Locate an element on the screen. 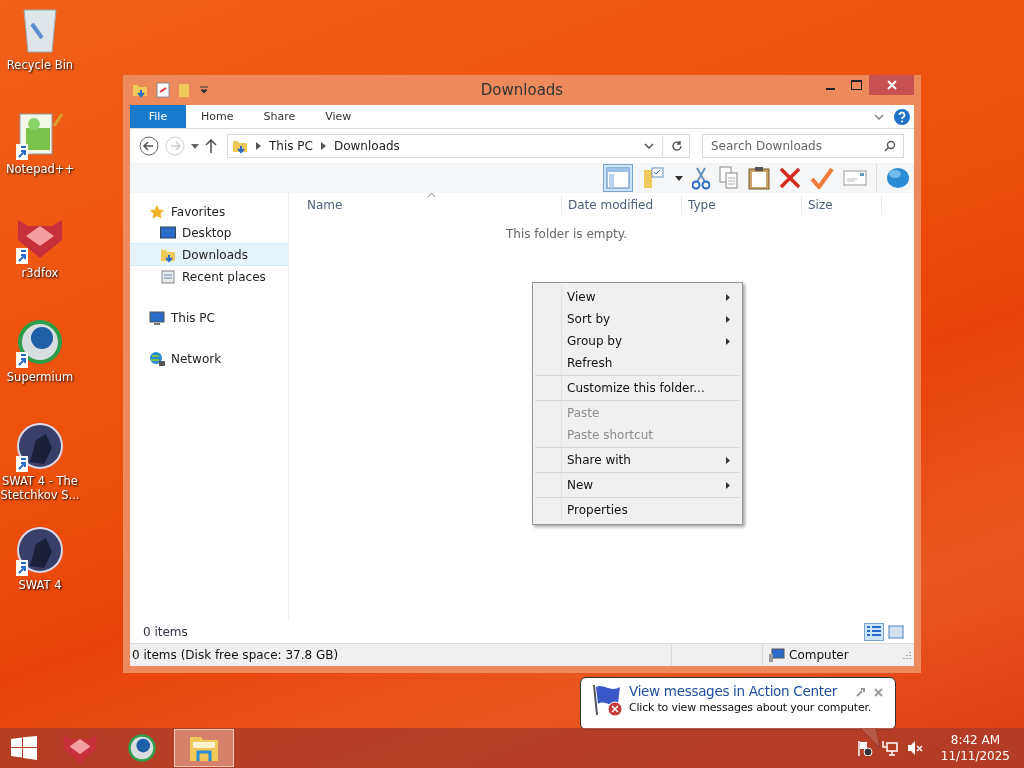  minimize-icon is located at coordinates (830, 88).